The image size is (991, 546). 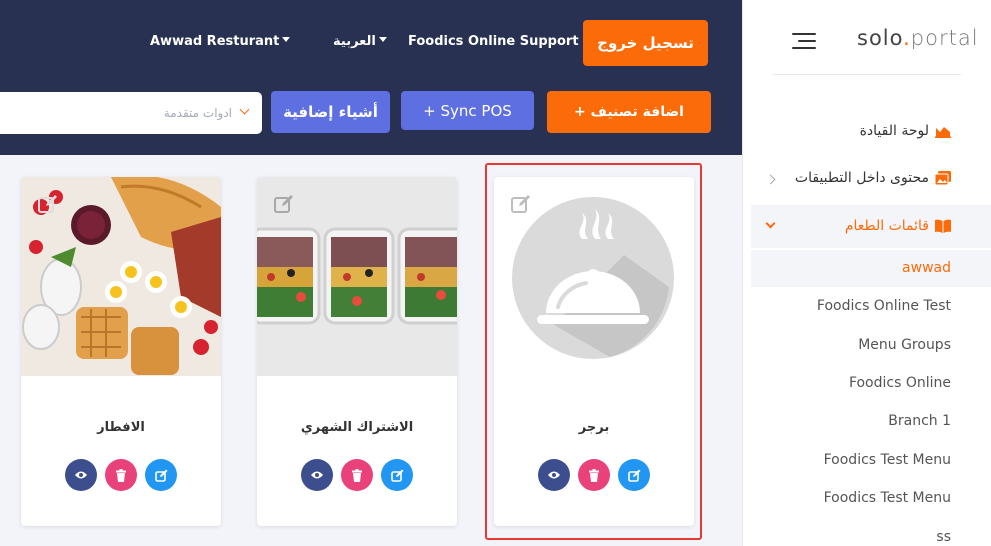 What do you see at coordinates (943, 178) in the screenshot?
I see `images-icon` at bounding box center [943, 178].